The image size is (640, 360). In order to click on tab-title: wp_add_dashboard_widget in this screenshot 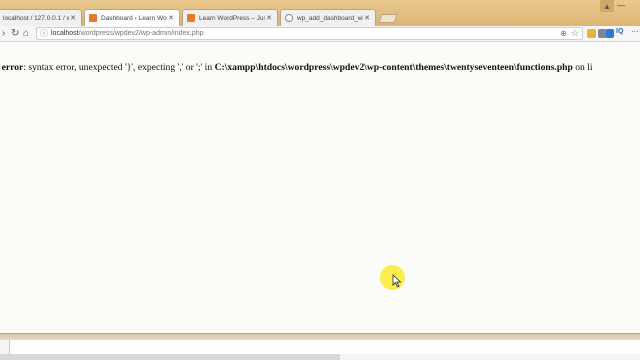, I will do `click(330, 18)`.